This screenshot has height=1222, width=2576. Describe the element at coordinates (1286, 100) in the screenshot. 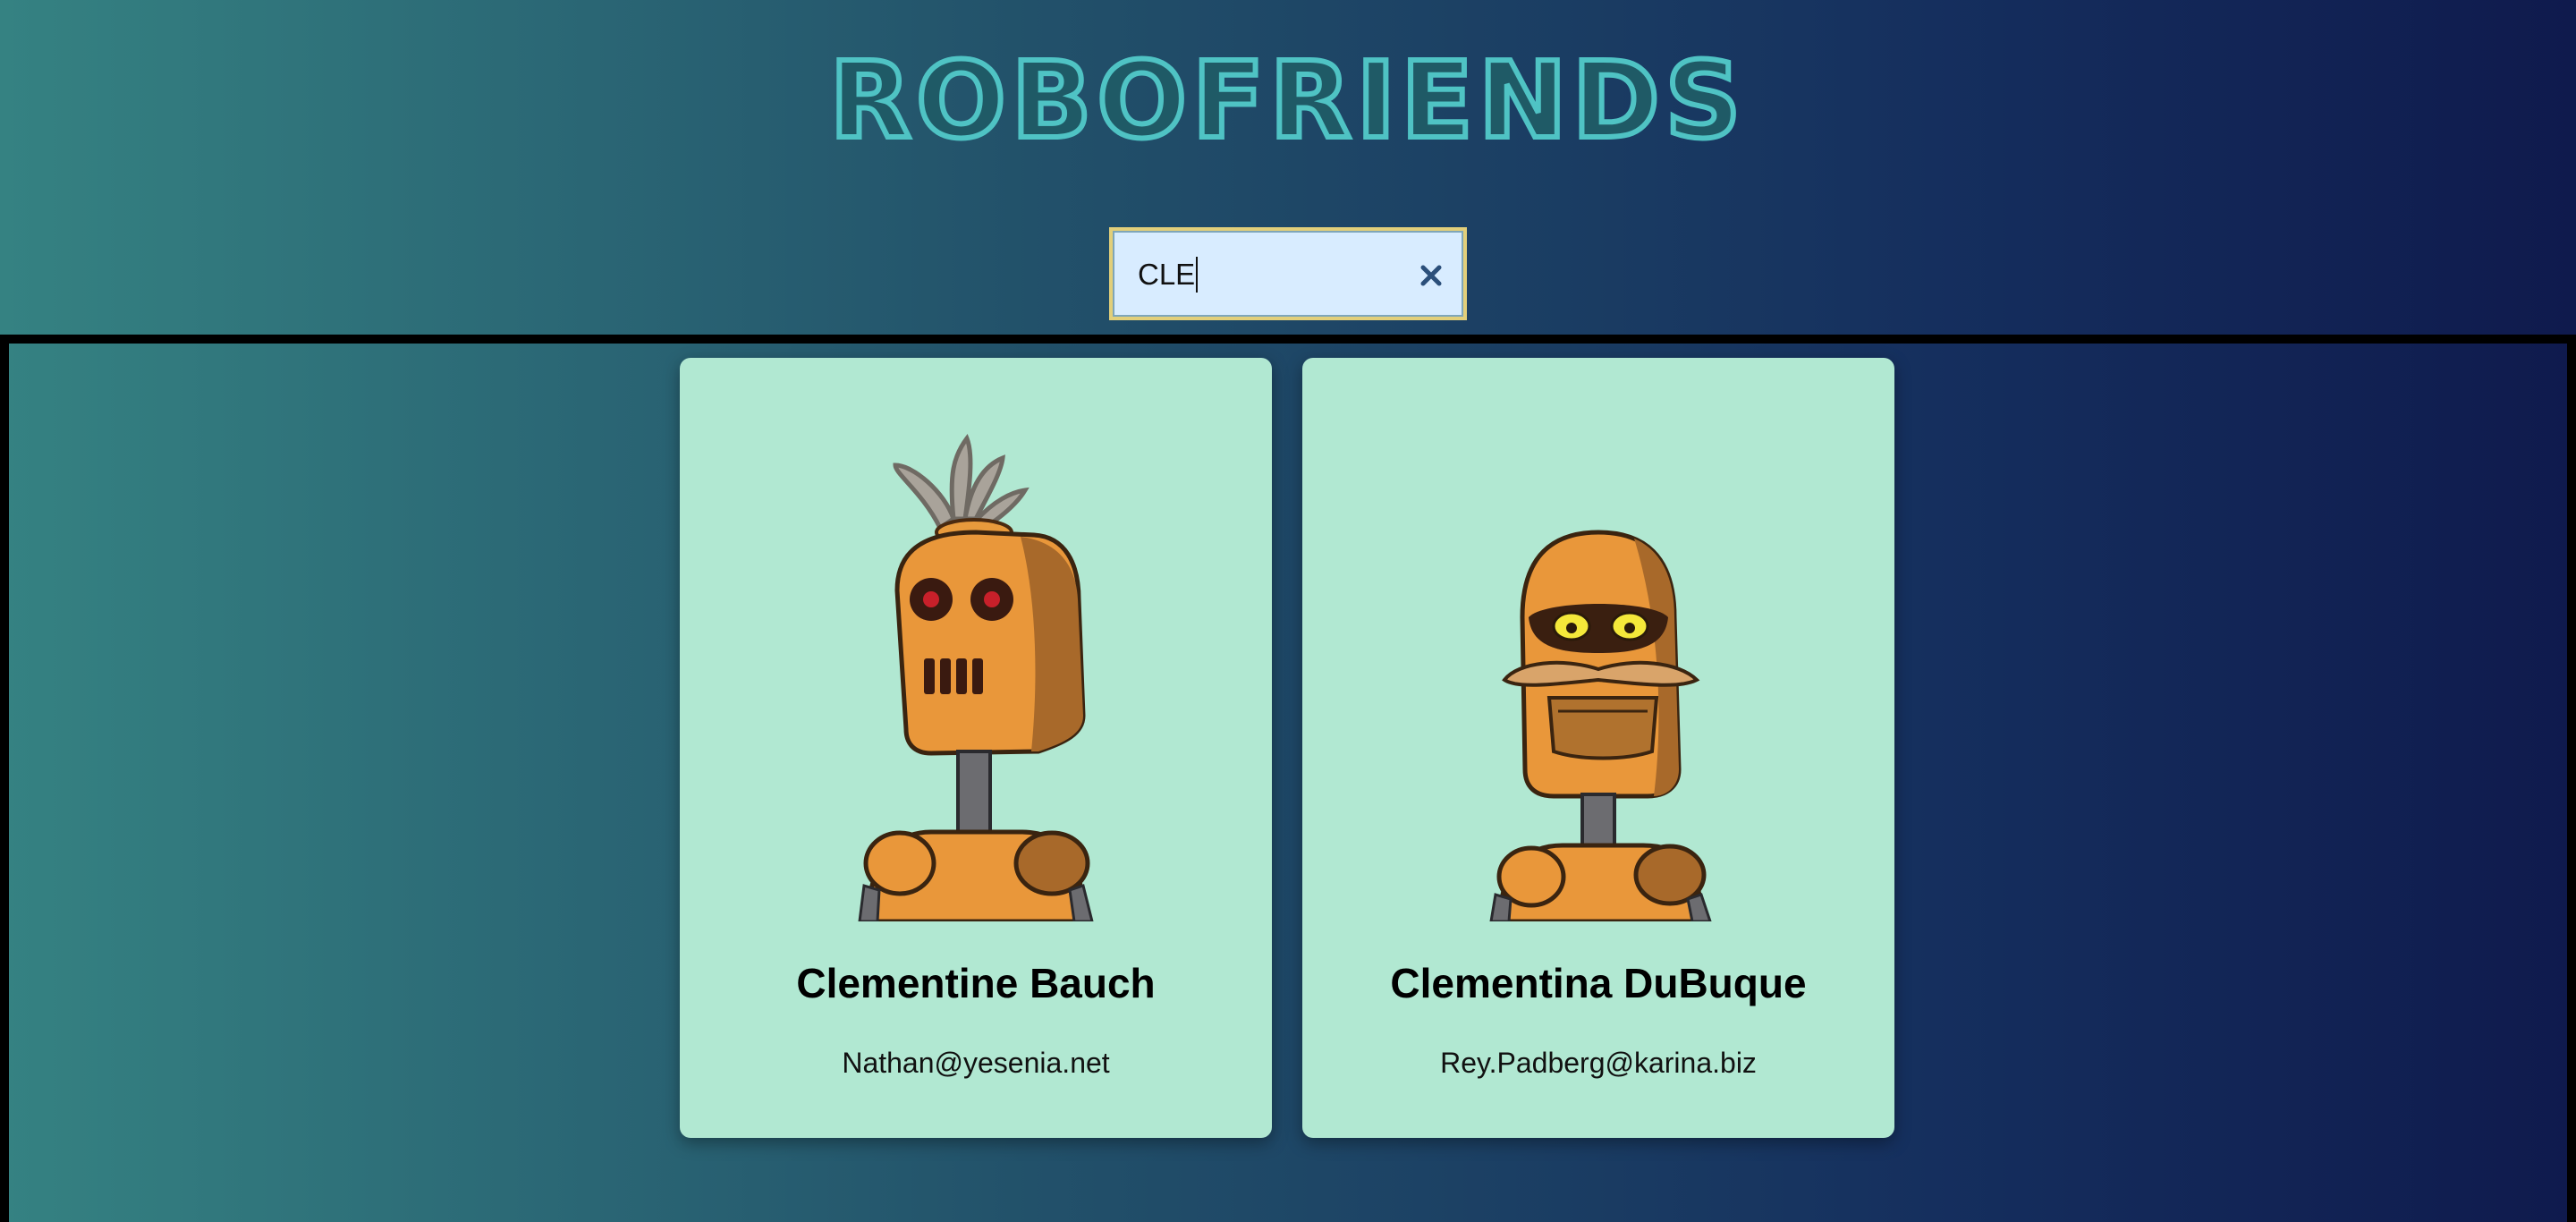

I see `app-title: ROBOFRIENDS` at that location.